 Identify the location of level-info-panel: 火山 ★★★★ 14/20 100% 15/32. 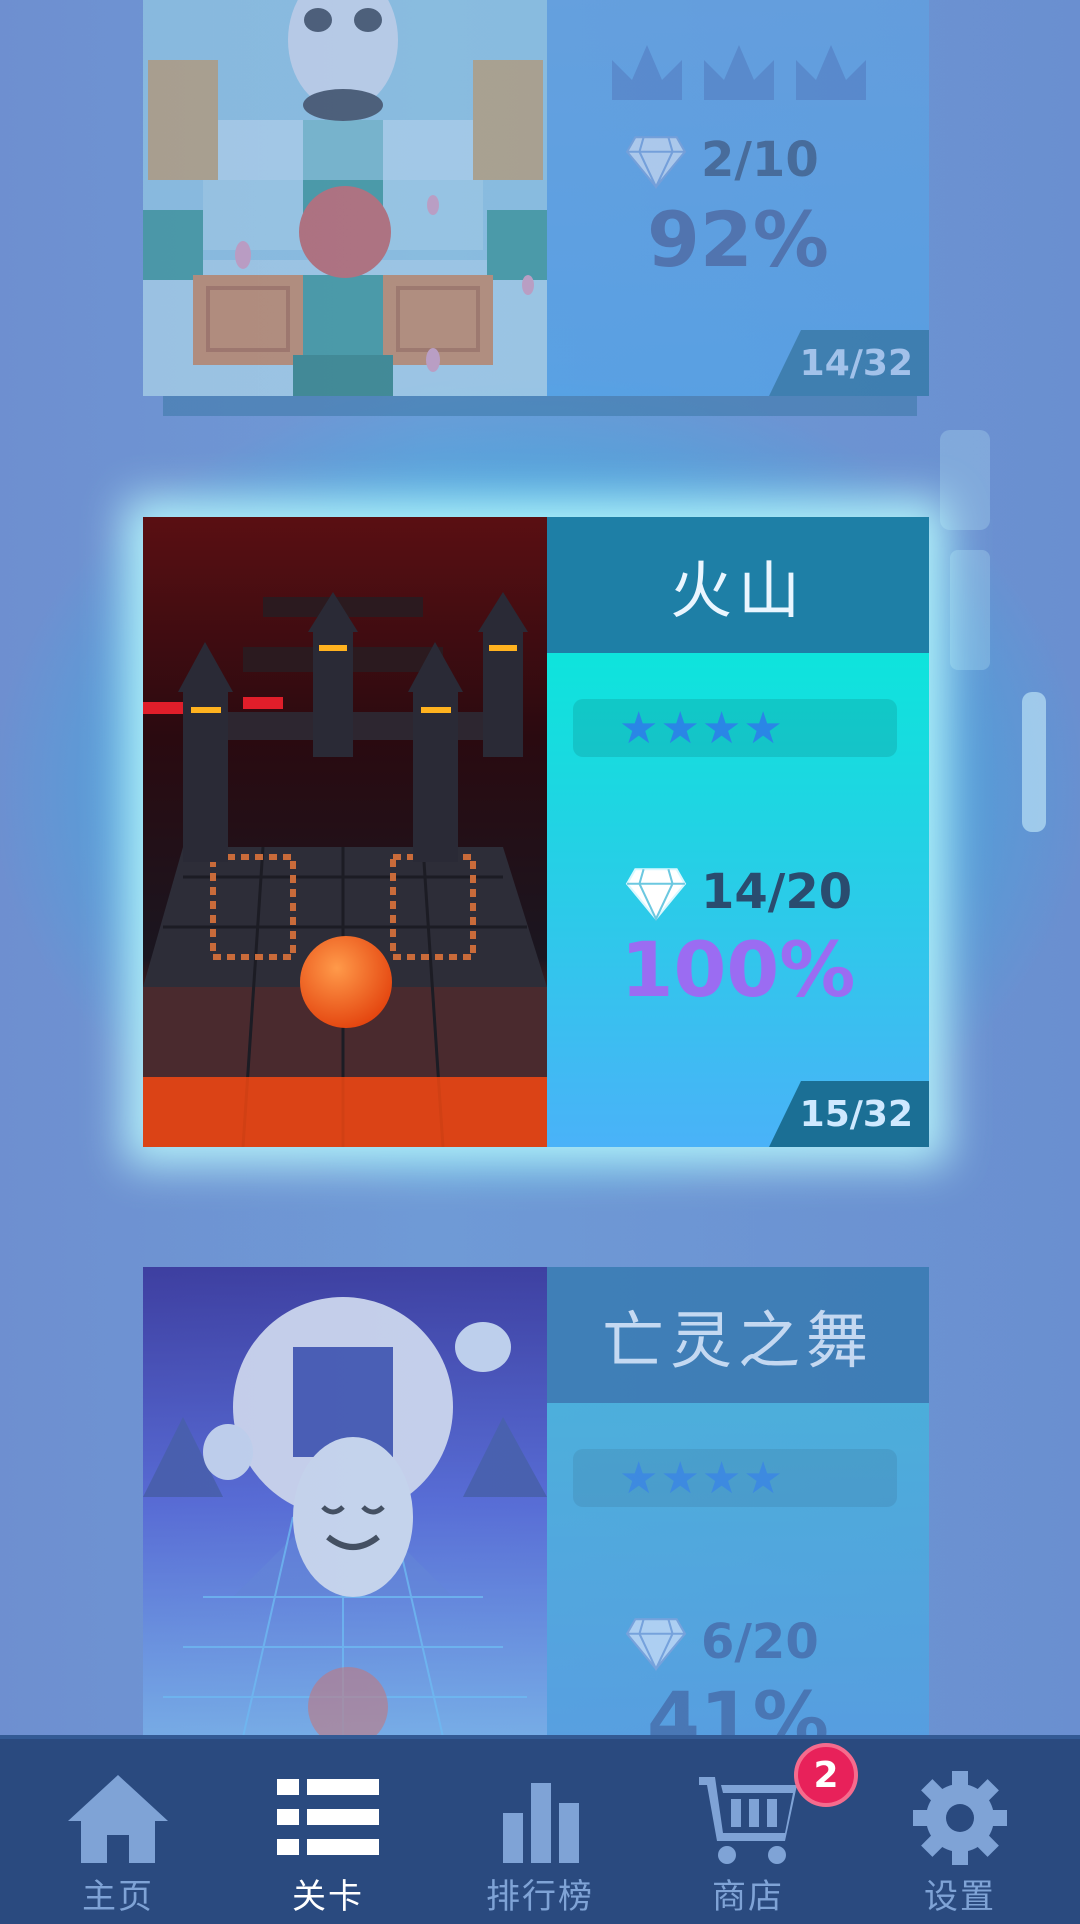
(738, 832).